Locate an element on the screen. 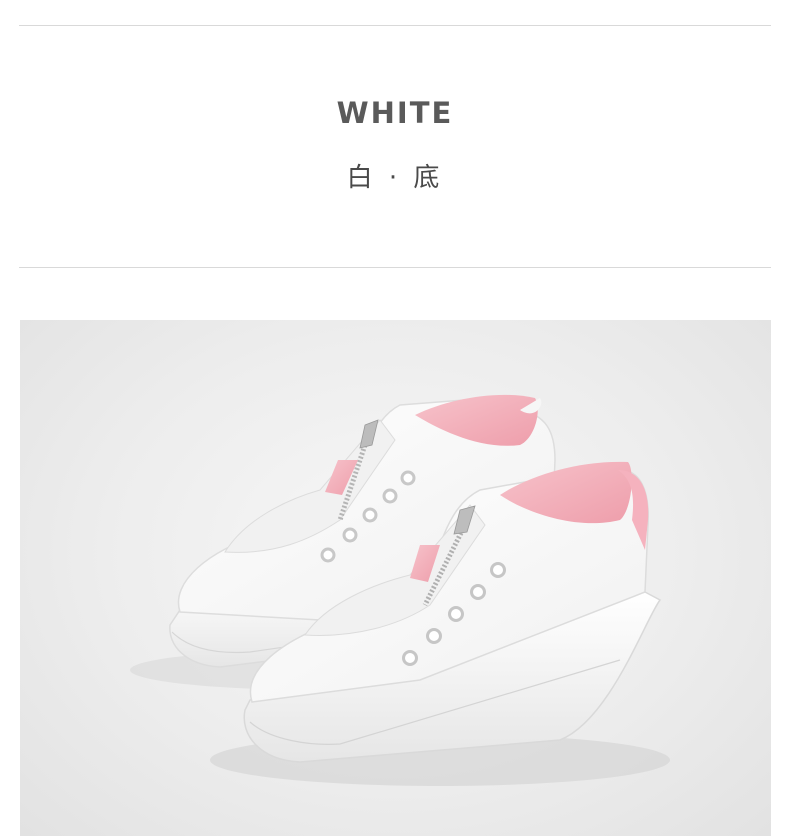 This screenshot has height=836, width=790. color-subtitle: 白 · 底 is located at coordinates (395, 178).